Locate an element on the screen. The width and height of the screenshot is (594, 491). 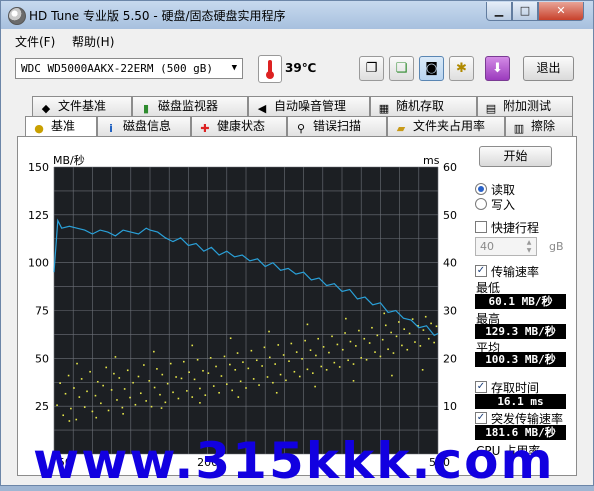
quick-stroke-label: 快捷行程 is located at coordinates (515, 228).